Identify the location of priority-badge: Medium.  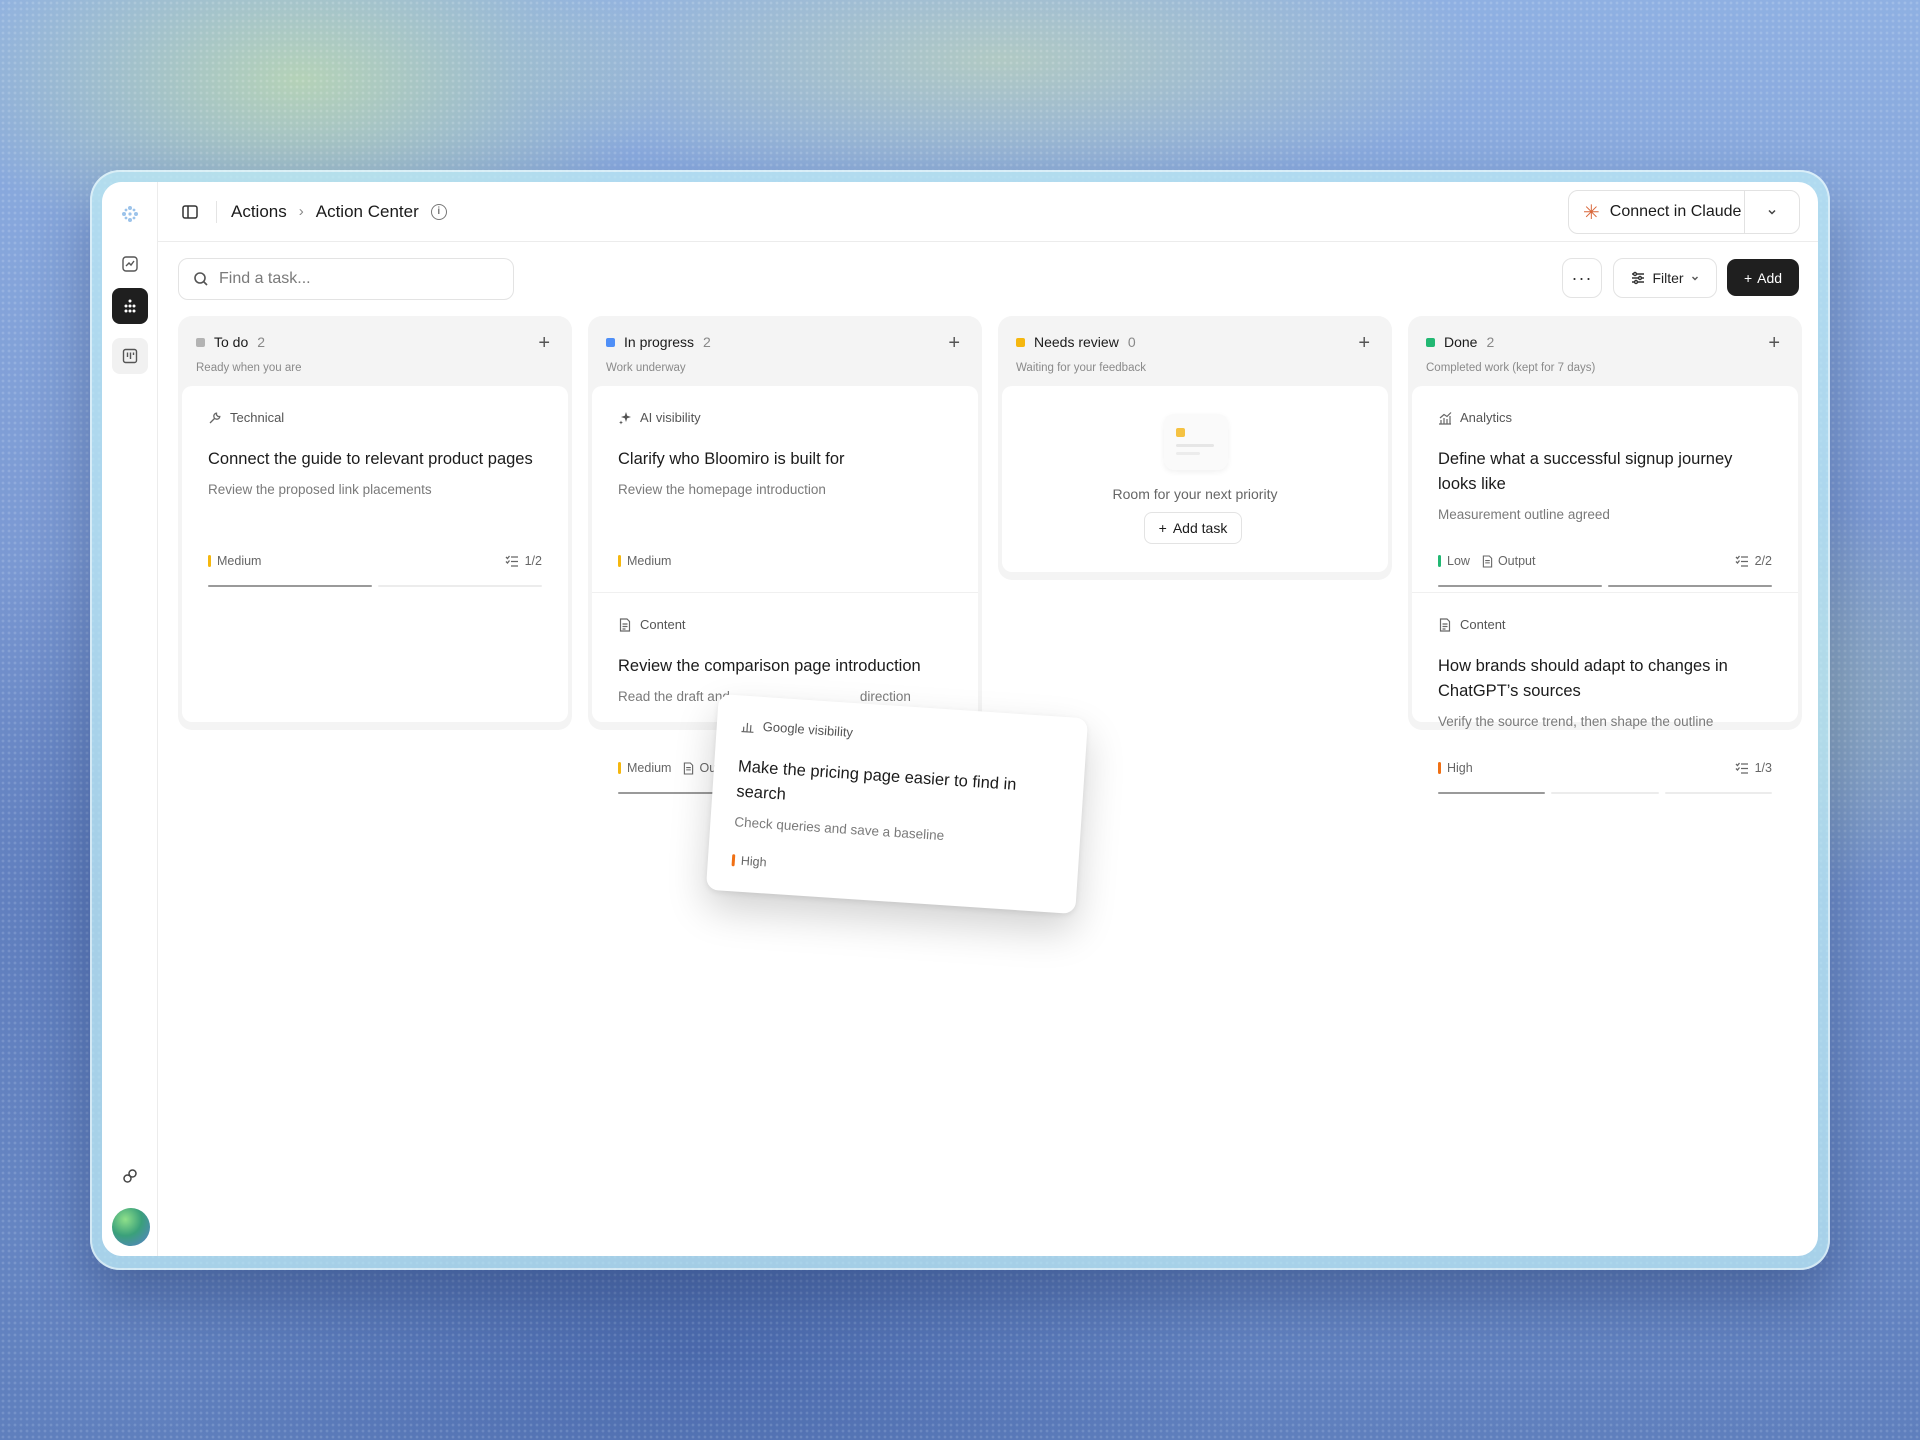
(234, 561).